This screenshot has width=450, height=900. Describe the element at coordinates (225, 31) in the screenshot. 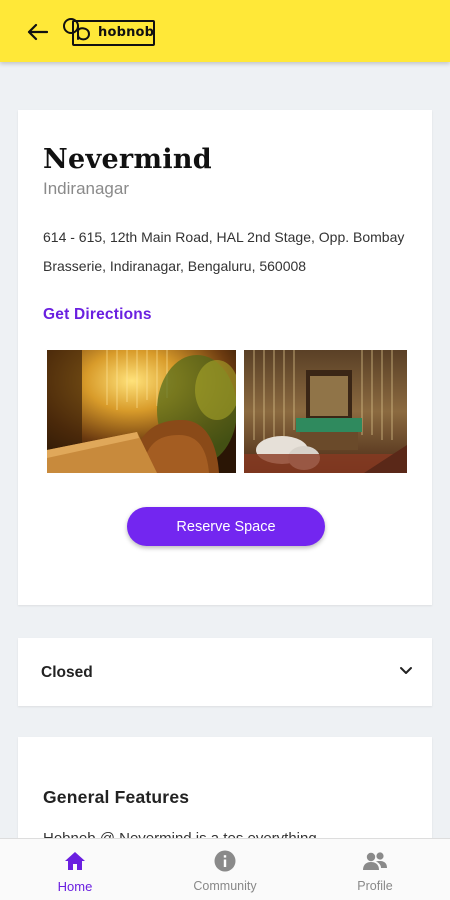

I see `app-header: hobnob` at that location.